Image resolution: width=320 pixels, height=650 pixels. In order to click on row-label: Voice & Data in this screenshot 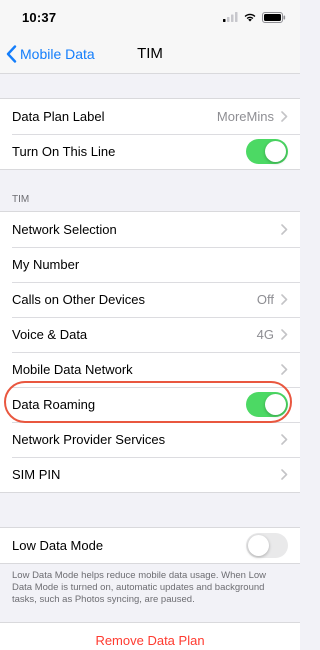, I will do `click(50, 334)`.